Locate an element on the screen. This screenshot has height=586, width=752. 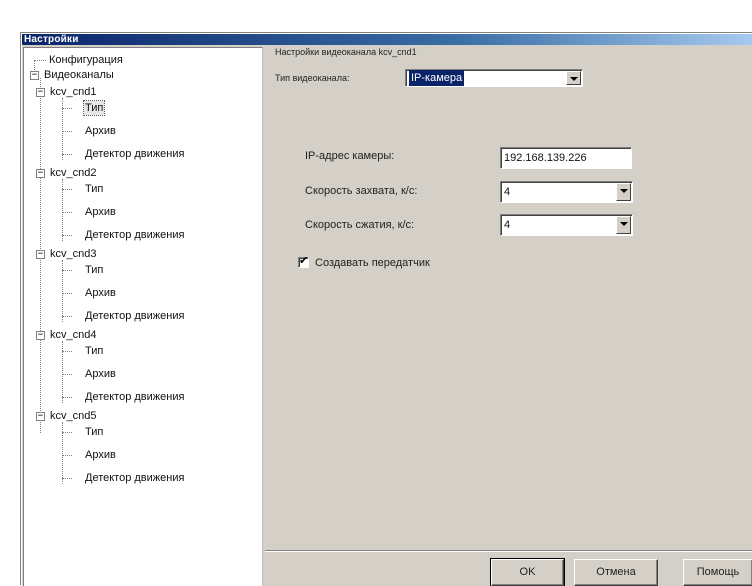
window-title: Настройки is located at coordinates (387, 39).